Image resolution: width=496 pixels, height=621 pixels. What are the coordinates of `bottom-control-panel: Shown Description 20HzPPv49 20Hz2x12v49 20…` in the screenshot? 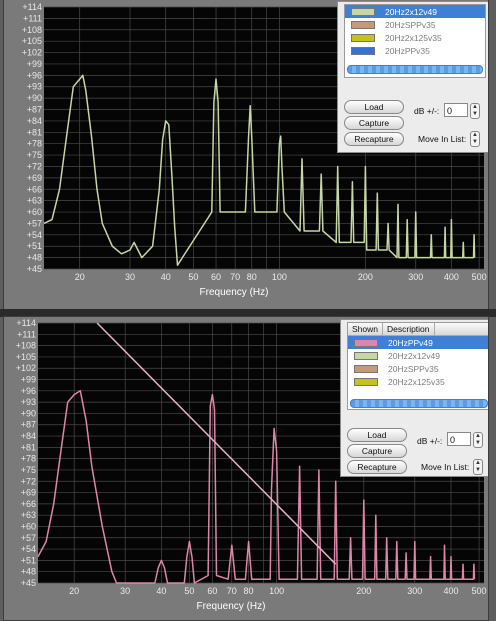 It's located at (414, 398).